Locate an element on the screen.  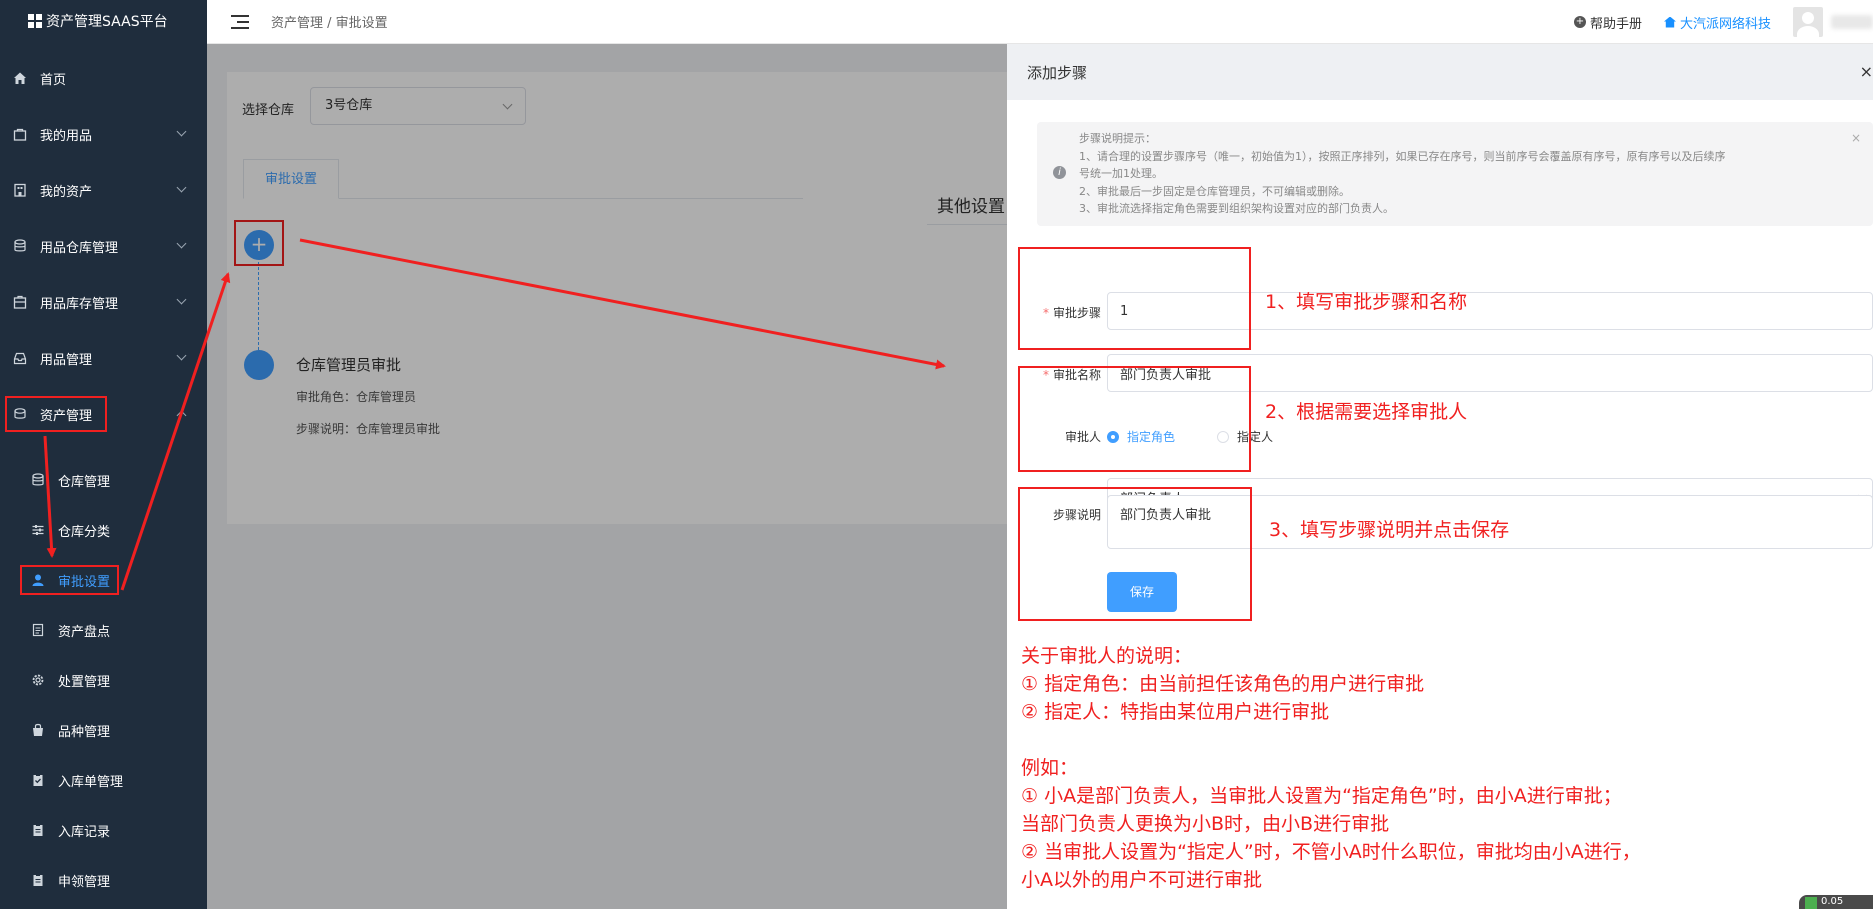
help-manual-link: + 帮助手册 is located at coordinates (1607, 22).